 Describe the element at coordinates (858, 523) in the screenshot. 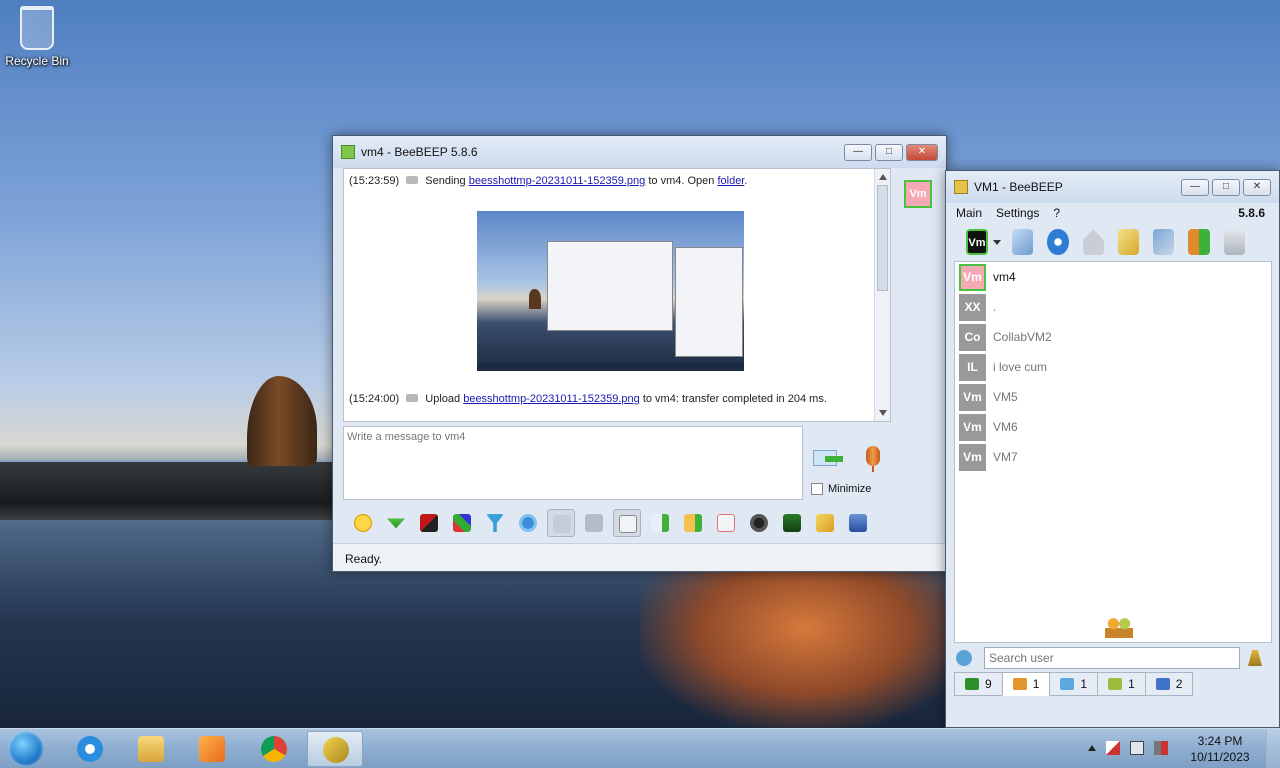

I see `save-button` at that location.